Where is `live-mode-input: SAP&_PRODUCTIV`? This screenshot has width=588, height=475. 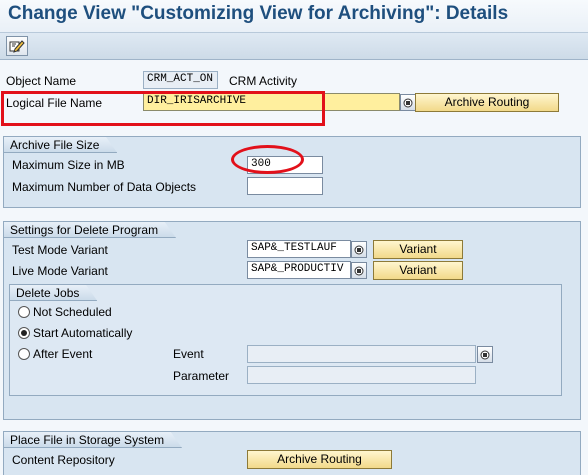 live-mode-input: SAP&_PRODUCTIV is located at coordinates (299, 270).